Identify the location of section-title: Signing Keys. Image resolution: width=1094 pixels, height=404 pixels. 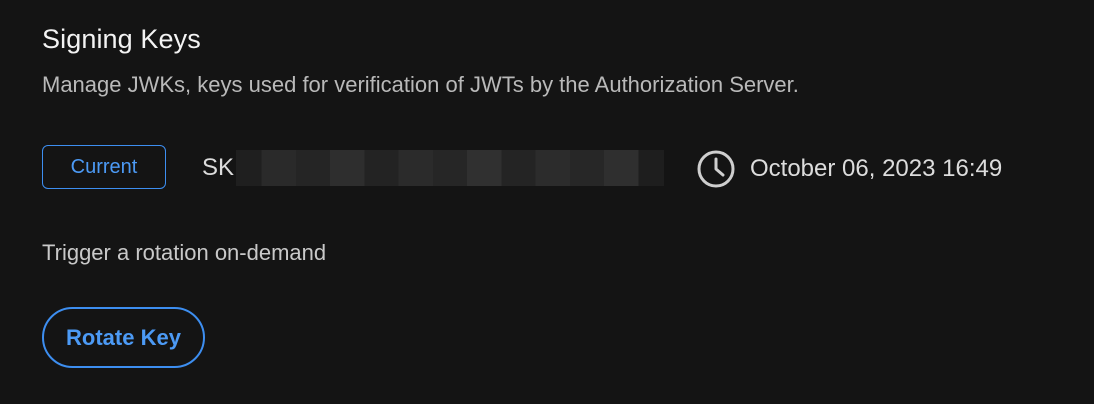
(121, 39).